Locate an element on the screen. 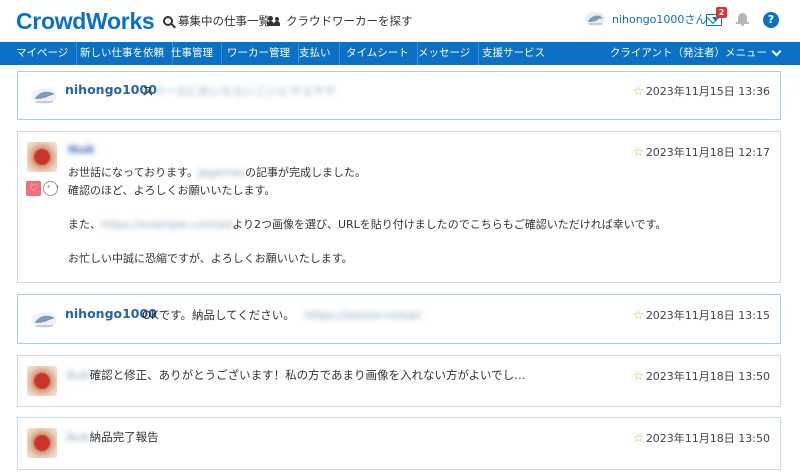  find-workers-link: クラウドワーカーを探す is located at coordinates (340, 21).